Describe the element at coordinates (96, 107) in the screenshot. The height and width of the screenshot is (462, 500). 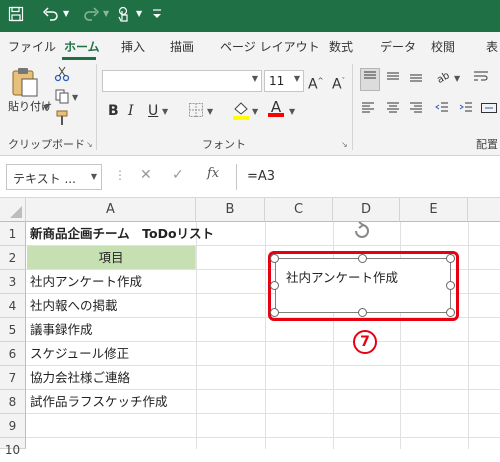
I see `ribbon-separator` at that location.